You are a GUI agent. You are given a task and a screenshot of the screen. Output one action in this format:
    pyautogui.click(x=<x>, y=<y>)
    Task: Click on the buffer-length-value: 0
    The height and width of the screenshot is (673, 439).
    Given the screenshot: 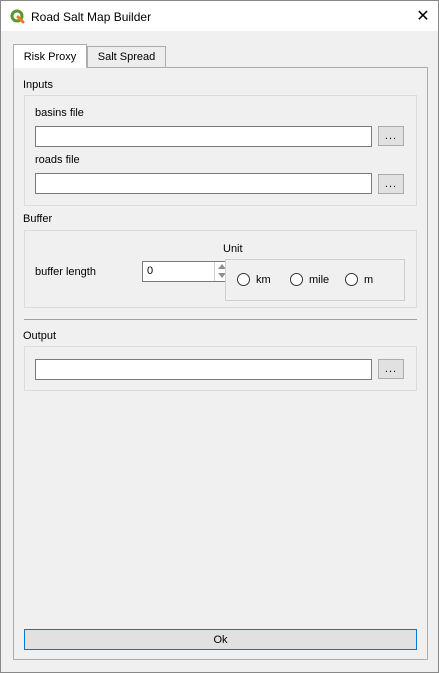 What is the action you would take?
    pyautogui.click(x=150, y=271)
    